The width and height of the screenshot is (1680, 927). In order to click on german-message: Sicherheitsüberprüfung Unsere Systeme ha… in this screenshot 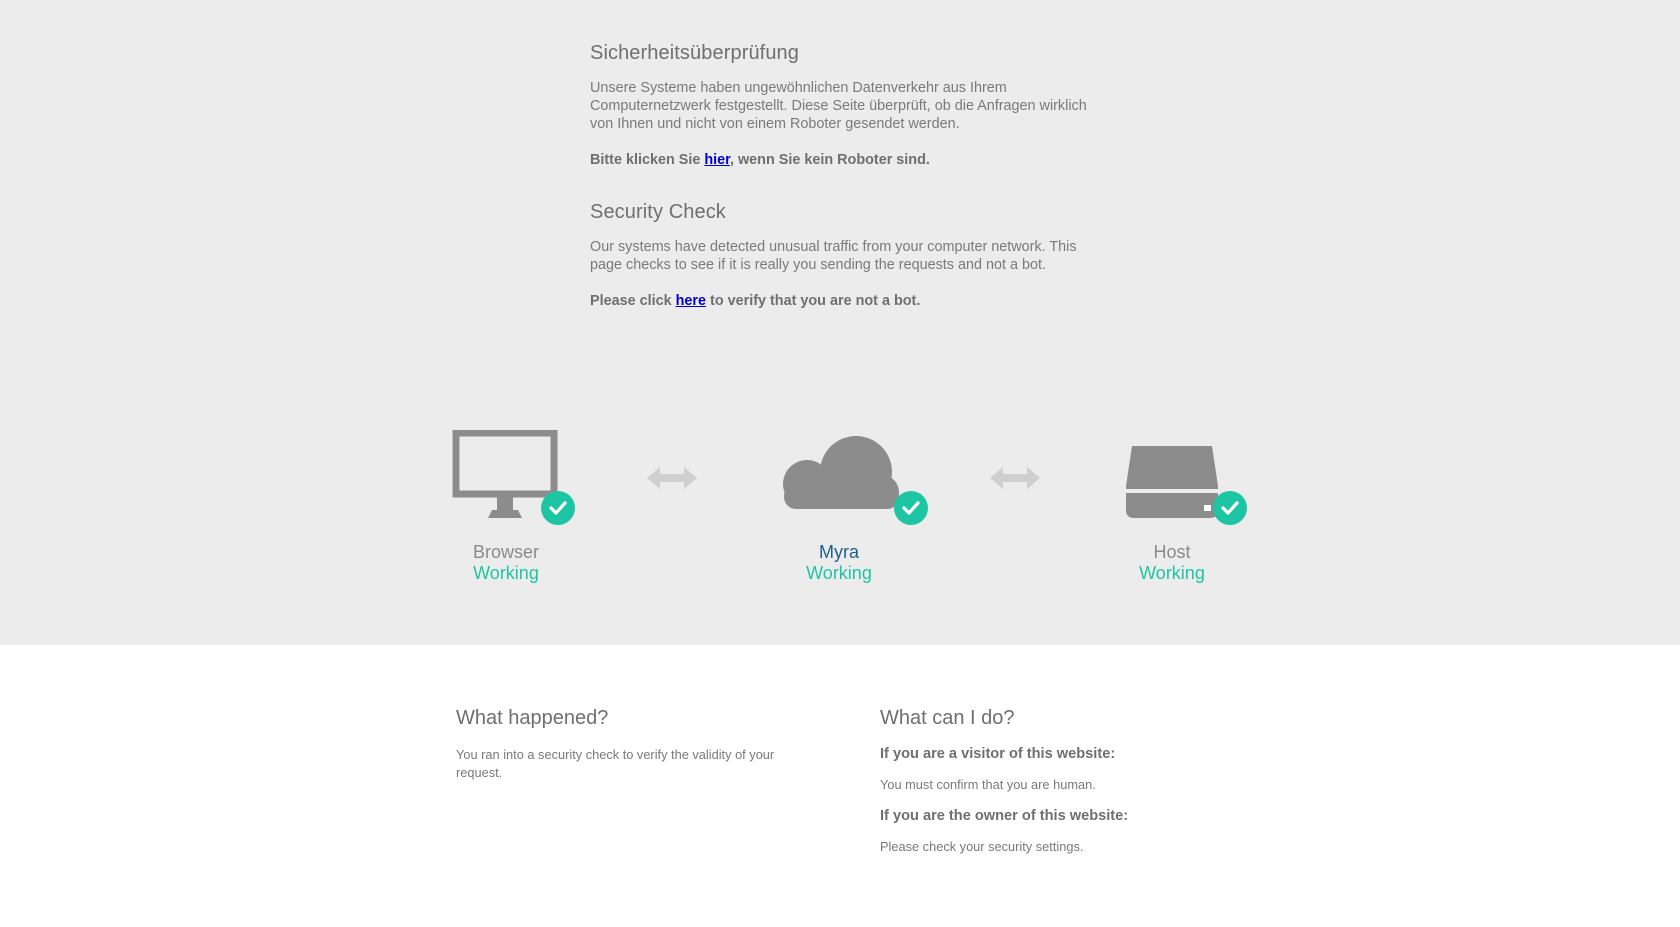, I will do `click(840, 105)`.